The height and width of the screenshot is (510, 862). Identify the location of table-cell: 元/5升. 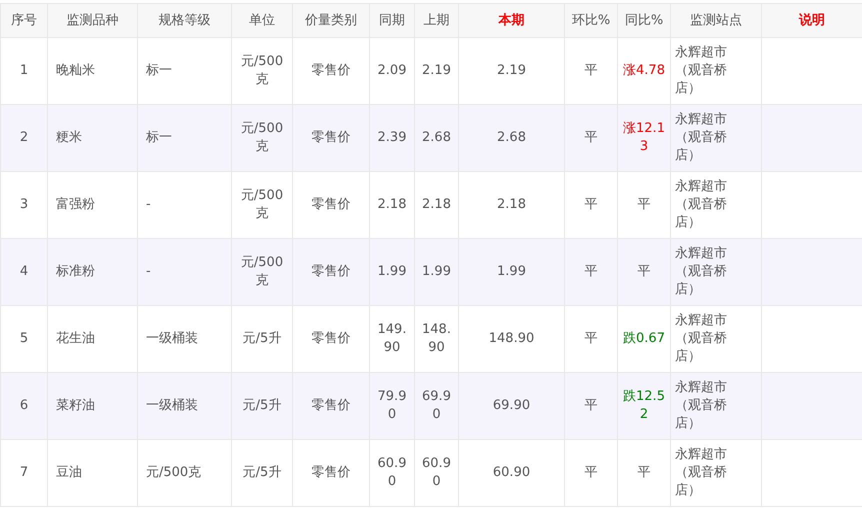
(262, 473).